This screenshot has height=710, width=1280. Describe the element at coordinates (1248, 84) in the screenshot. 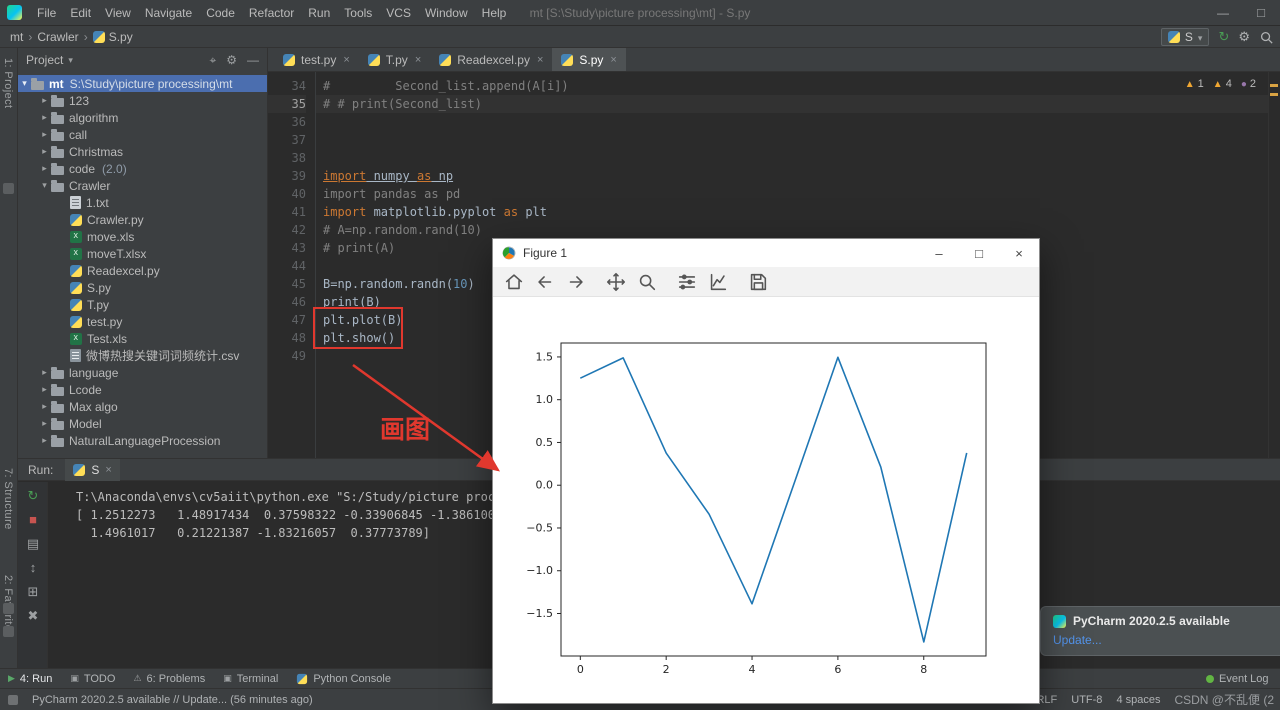

I see `inspection-typo: ● 2` at that location.